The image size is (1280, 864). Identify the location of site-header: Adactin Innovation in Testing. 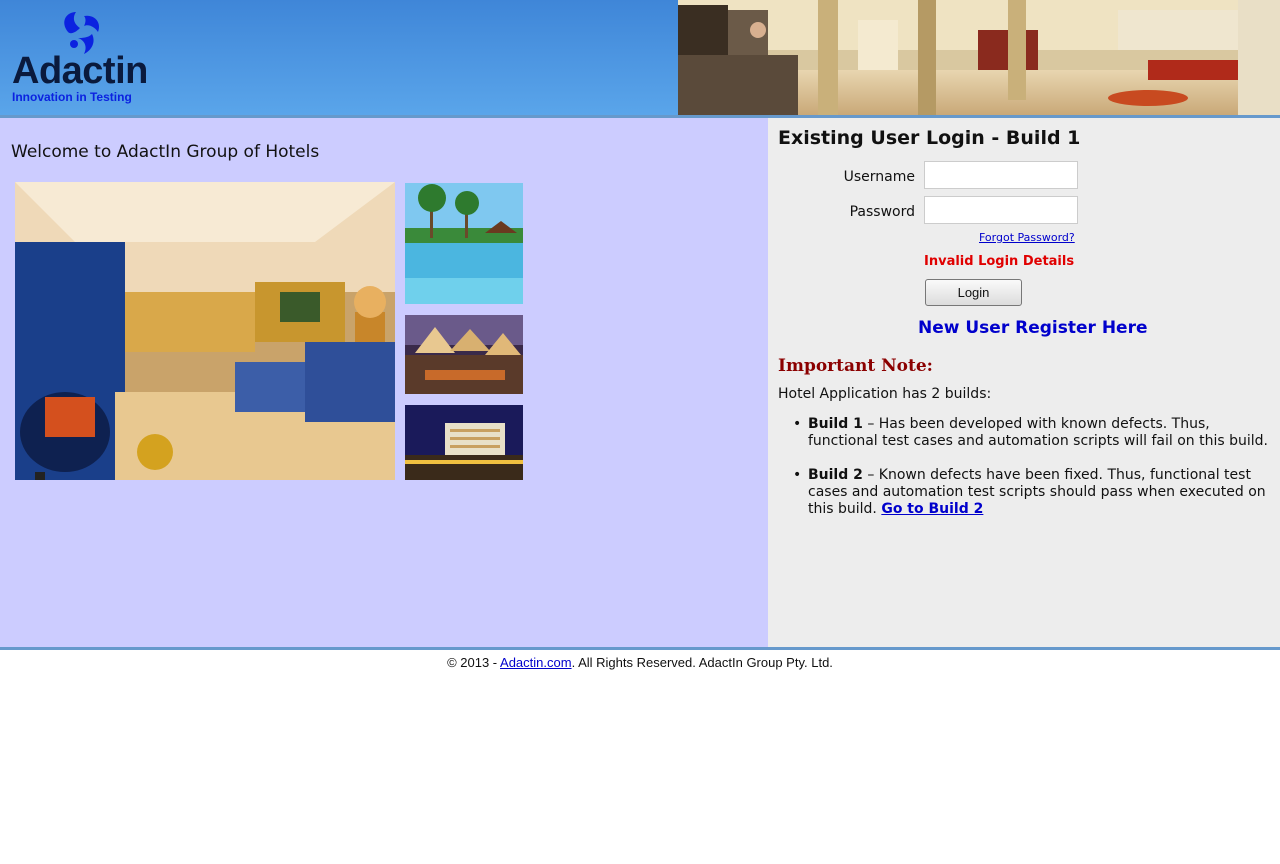
(640, 59).